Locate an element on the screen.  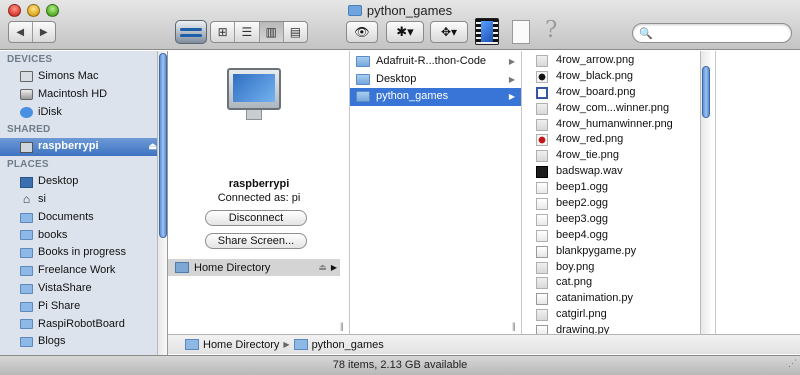
sidebar-scroll-thumb is located at coordinates (163, 145).